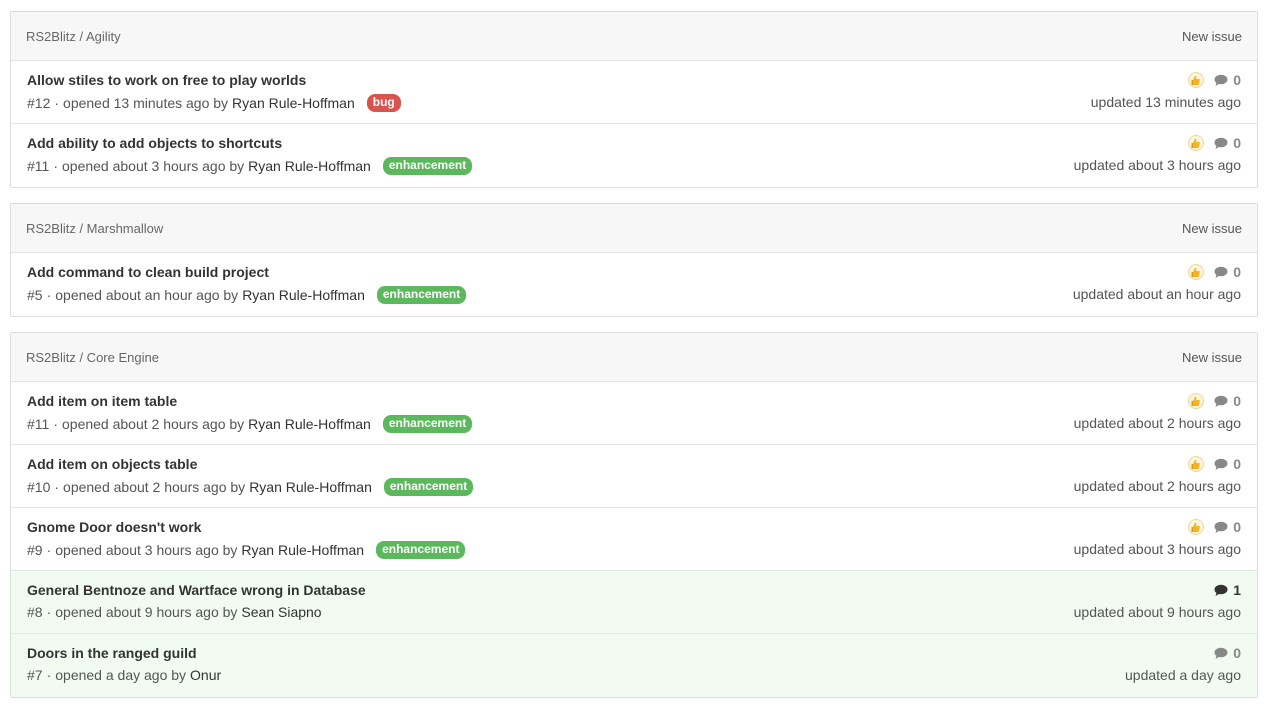 The image size is (1268, 704). I want to click on updated-text: updated about 2 hours ago, so click(1157, 423).